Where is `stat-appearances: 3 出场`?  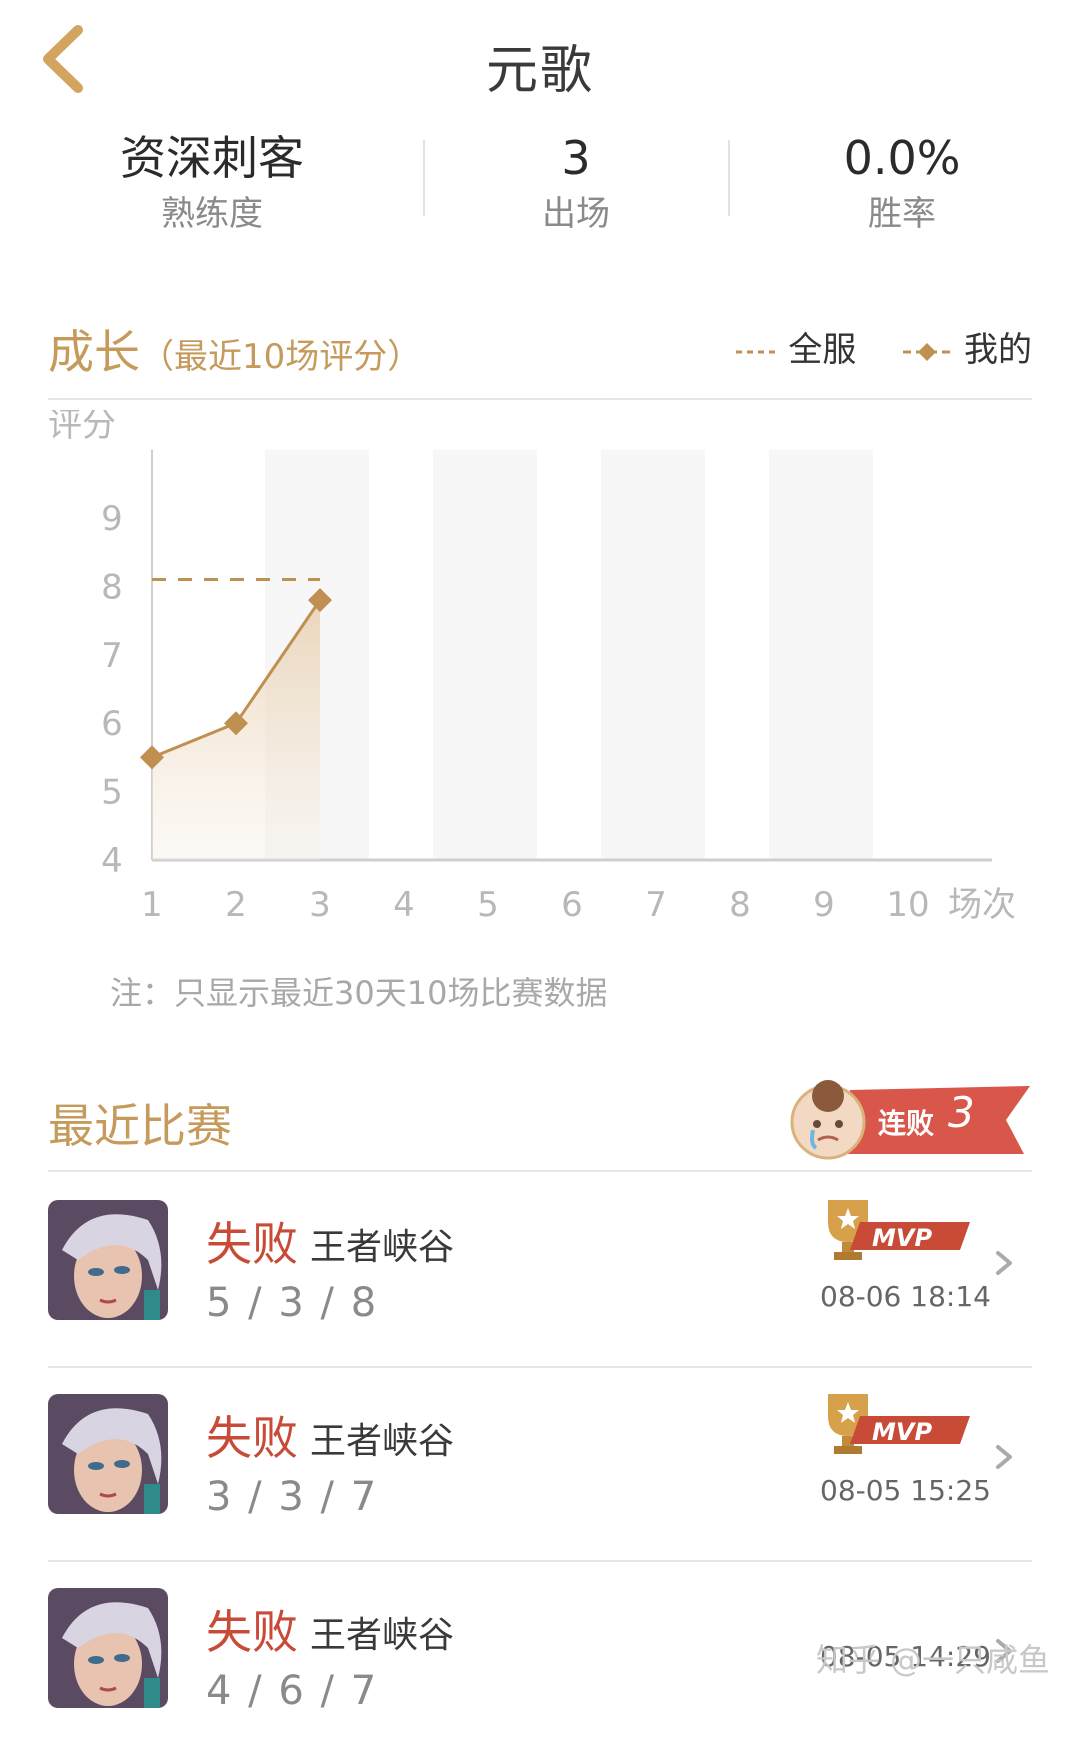 stat-appearances: 3 出场 is located at coordinates (576, 183).